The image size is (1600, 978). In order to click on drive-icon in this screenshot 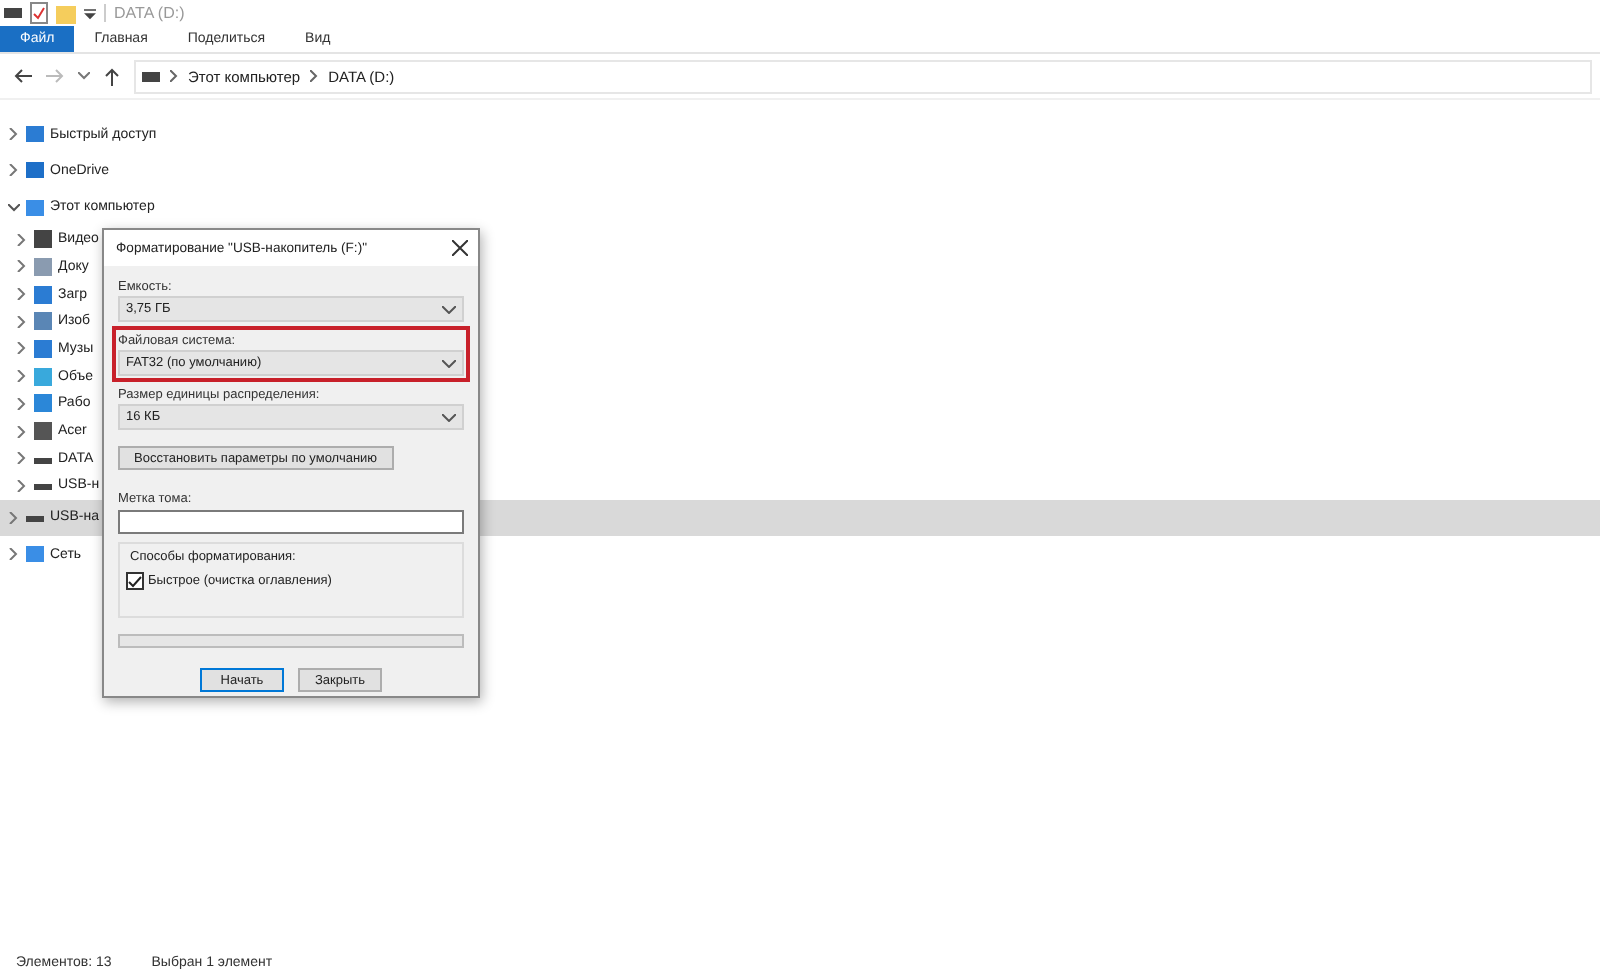, I will do `click(151, 76)`.